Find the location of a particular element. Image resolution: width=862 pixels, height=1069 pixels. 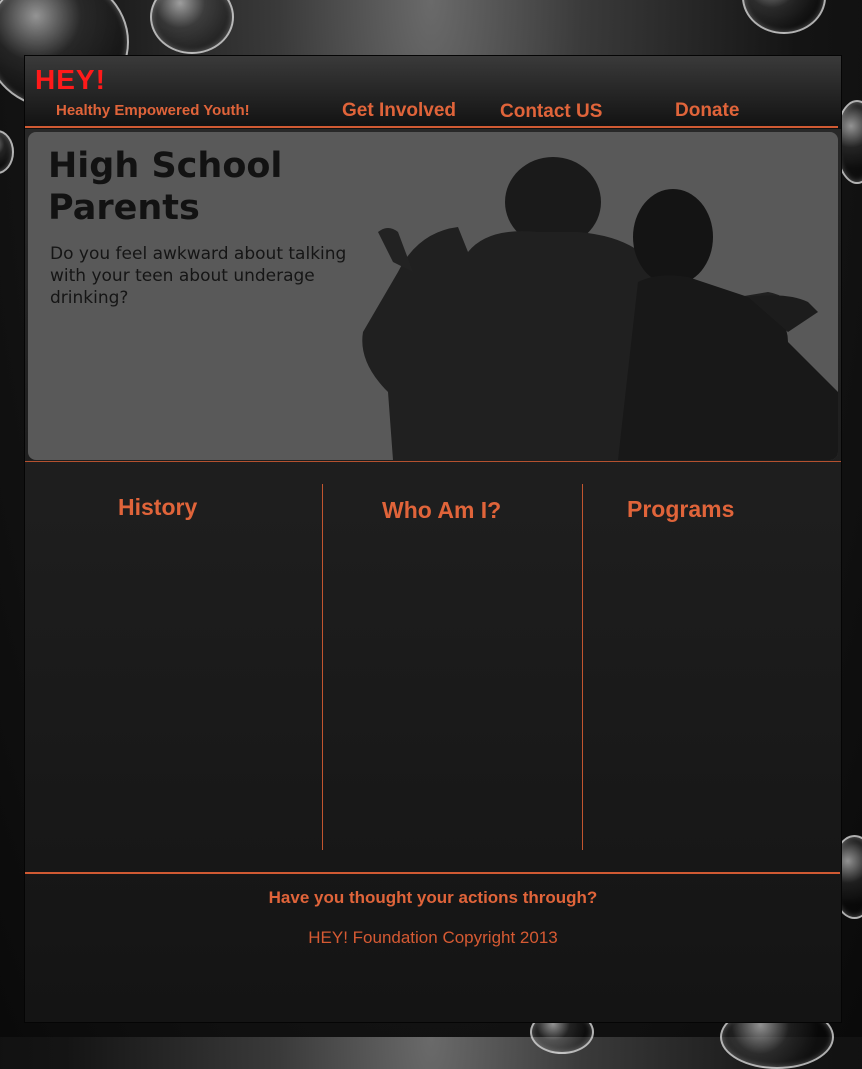

hero-title: High School Parents is located at coordinates (165, 187).